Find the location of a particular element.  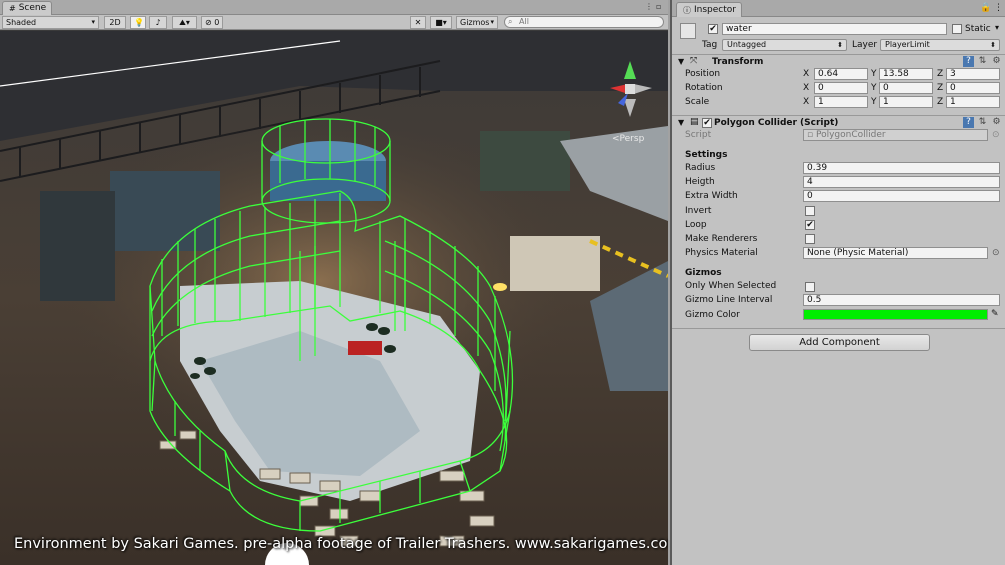

effects-dropdown: ⛰▾ is located at coordinates (184, 22).